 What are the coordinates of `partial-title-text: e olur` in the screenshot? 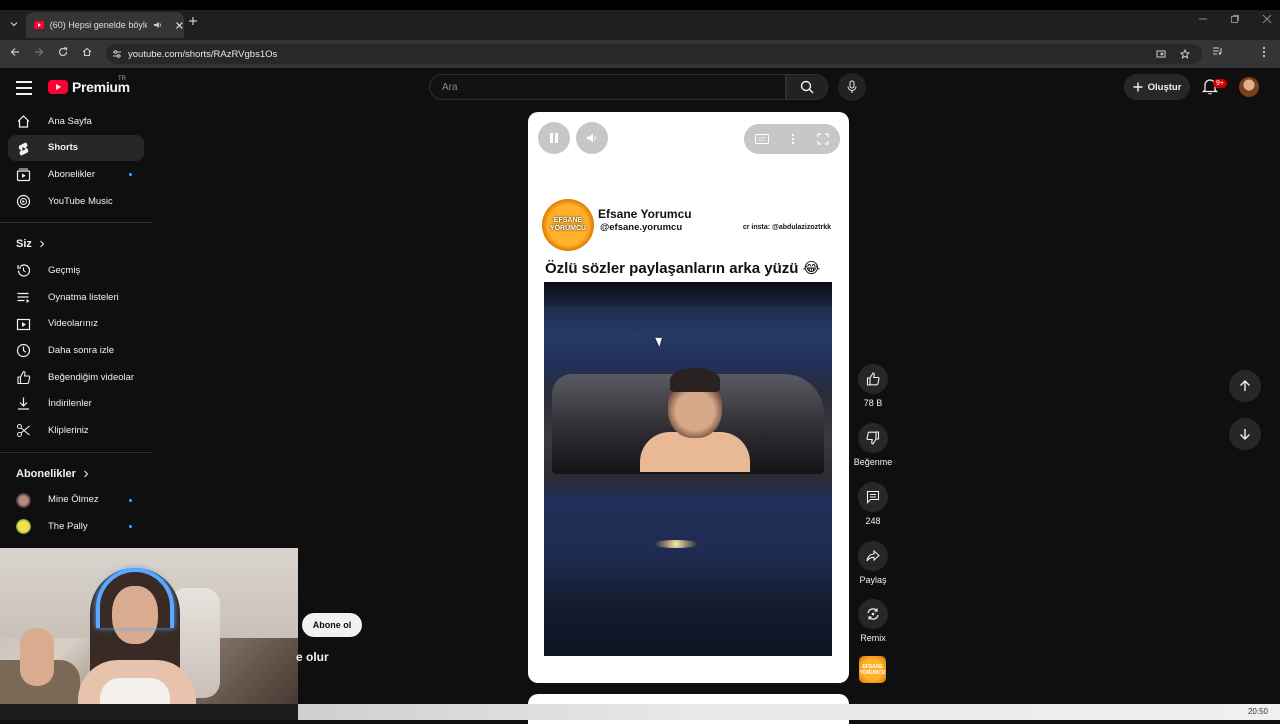 It's located at (312, 657).